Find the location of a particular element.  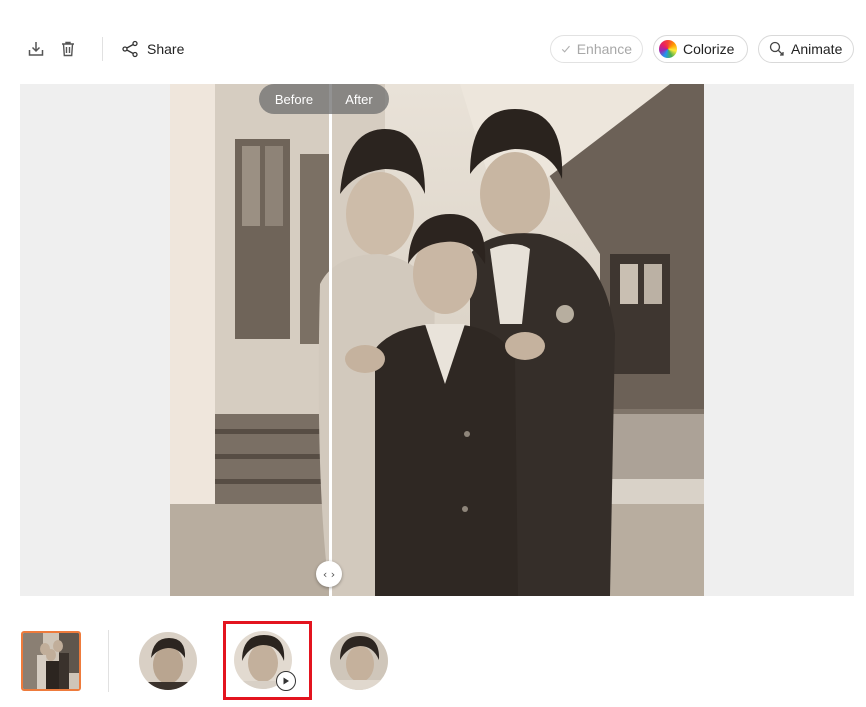

thumbnail-divider is located at coordinates (108, 661).